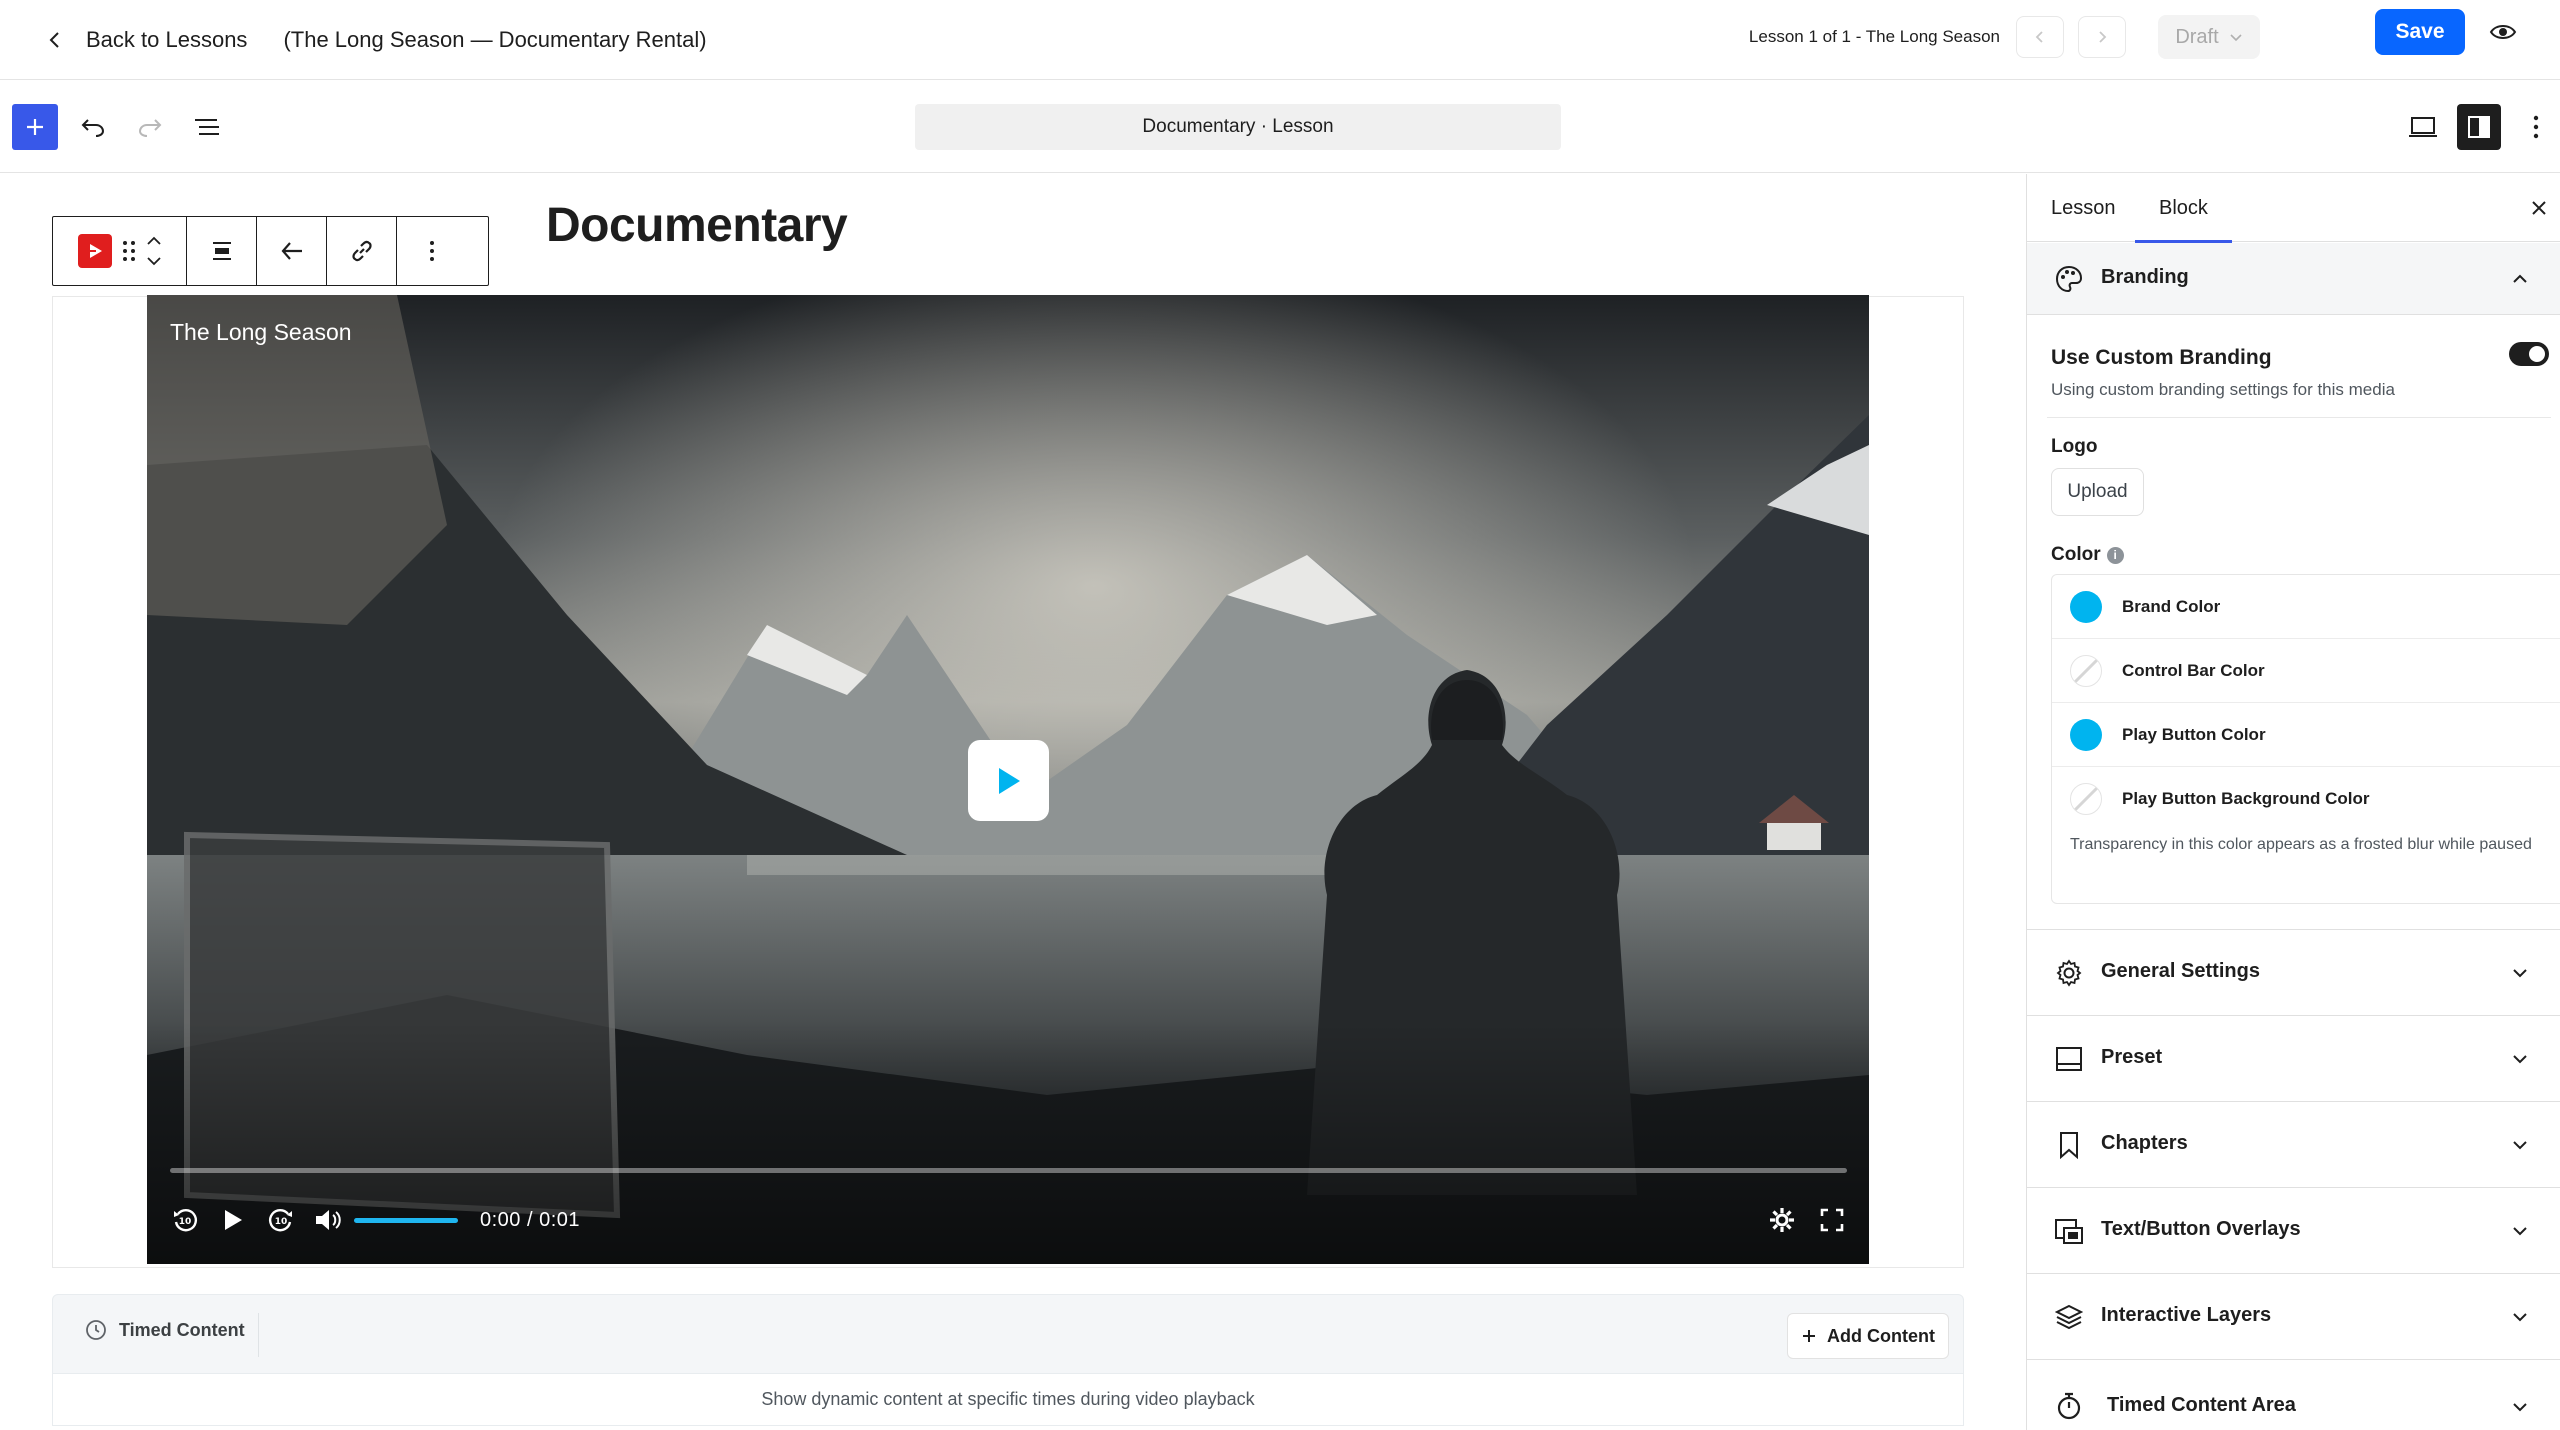 Image resolution: width=2560 pixels, height=1430 pixels. I want to click on block-toolbar, so click(270, 251).